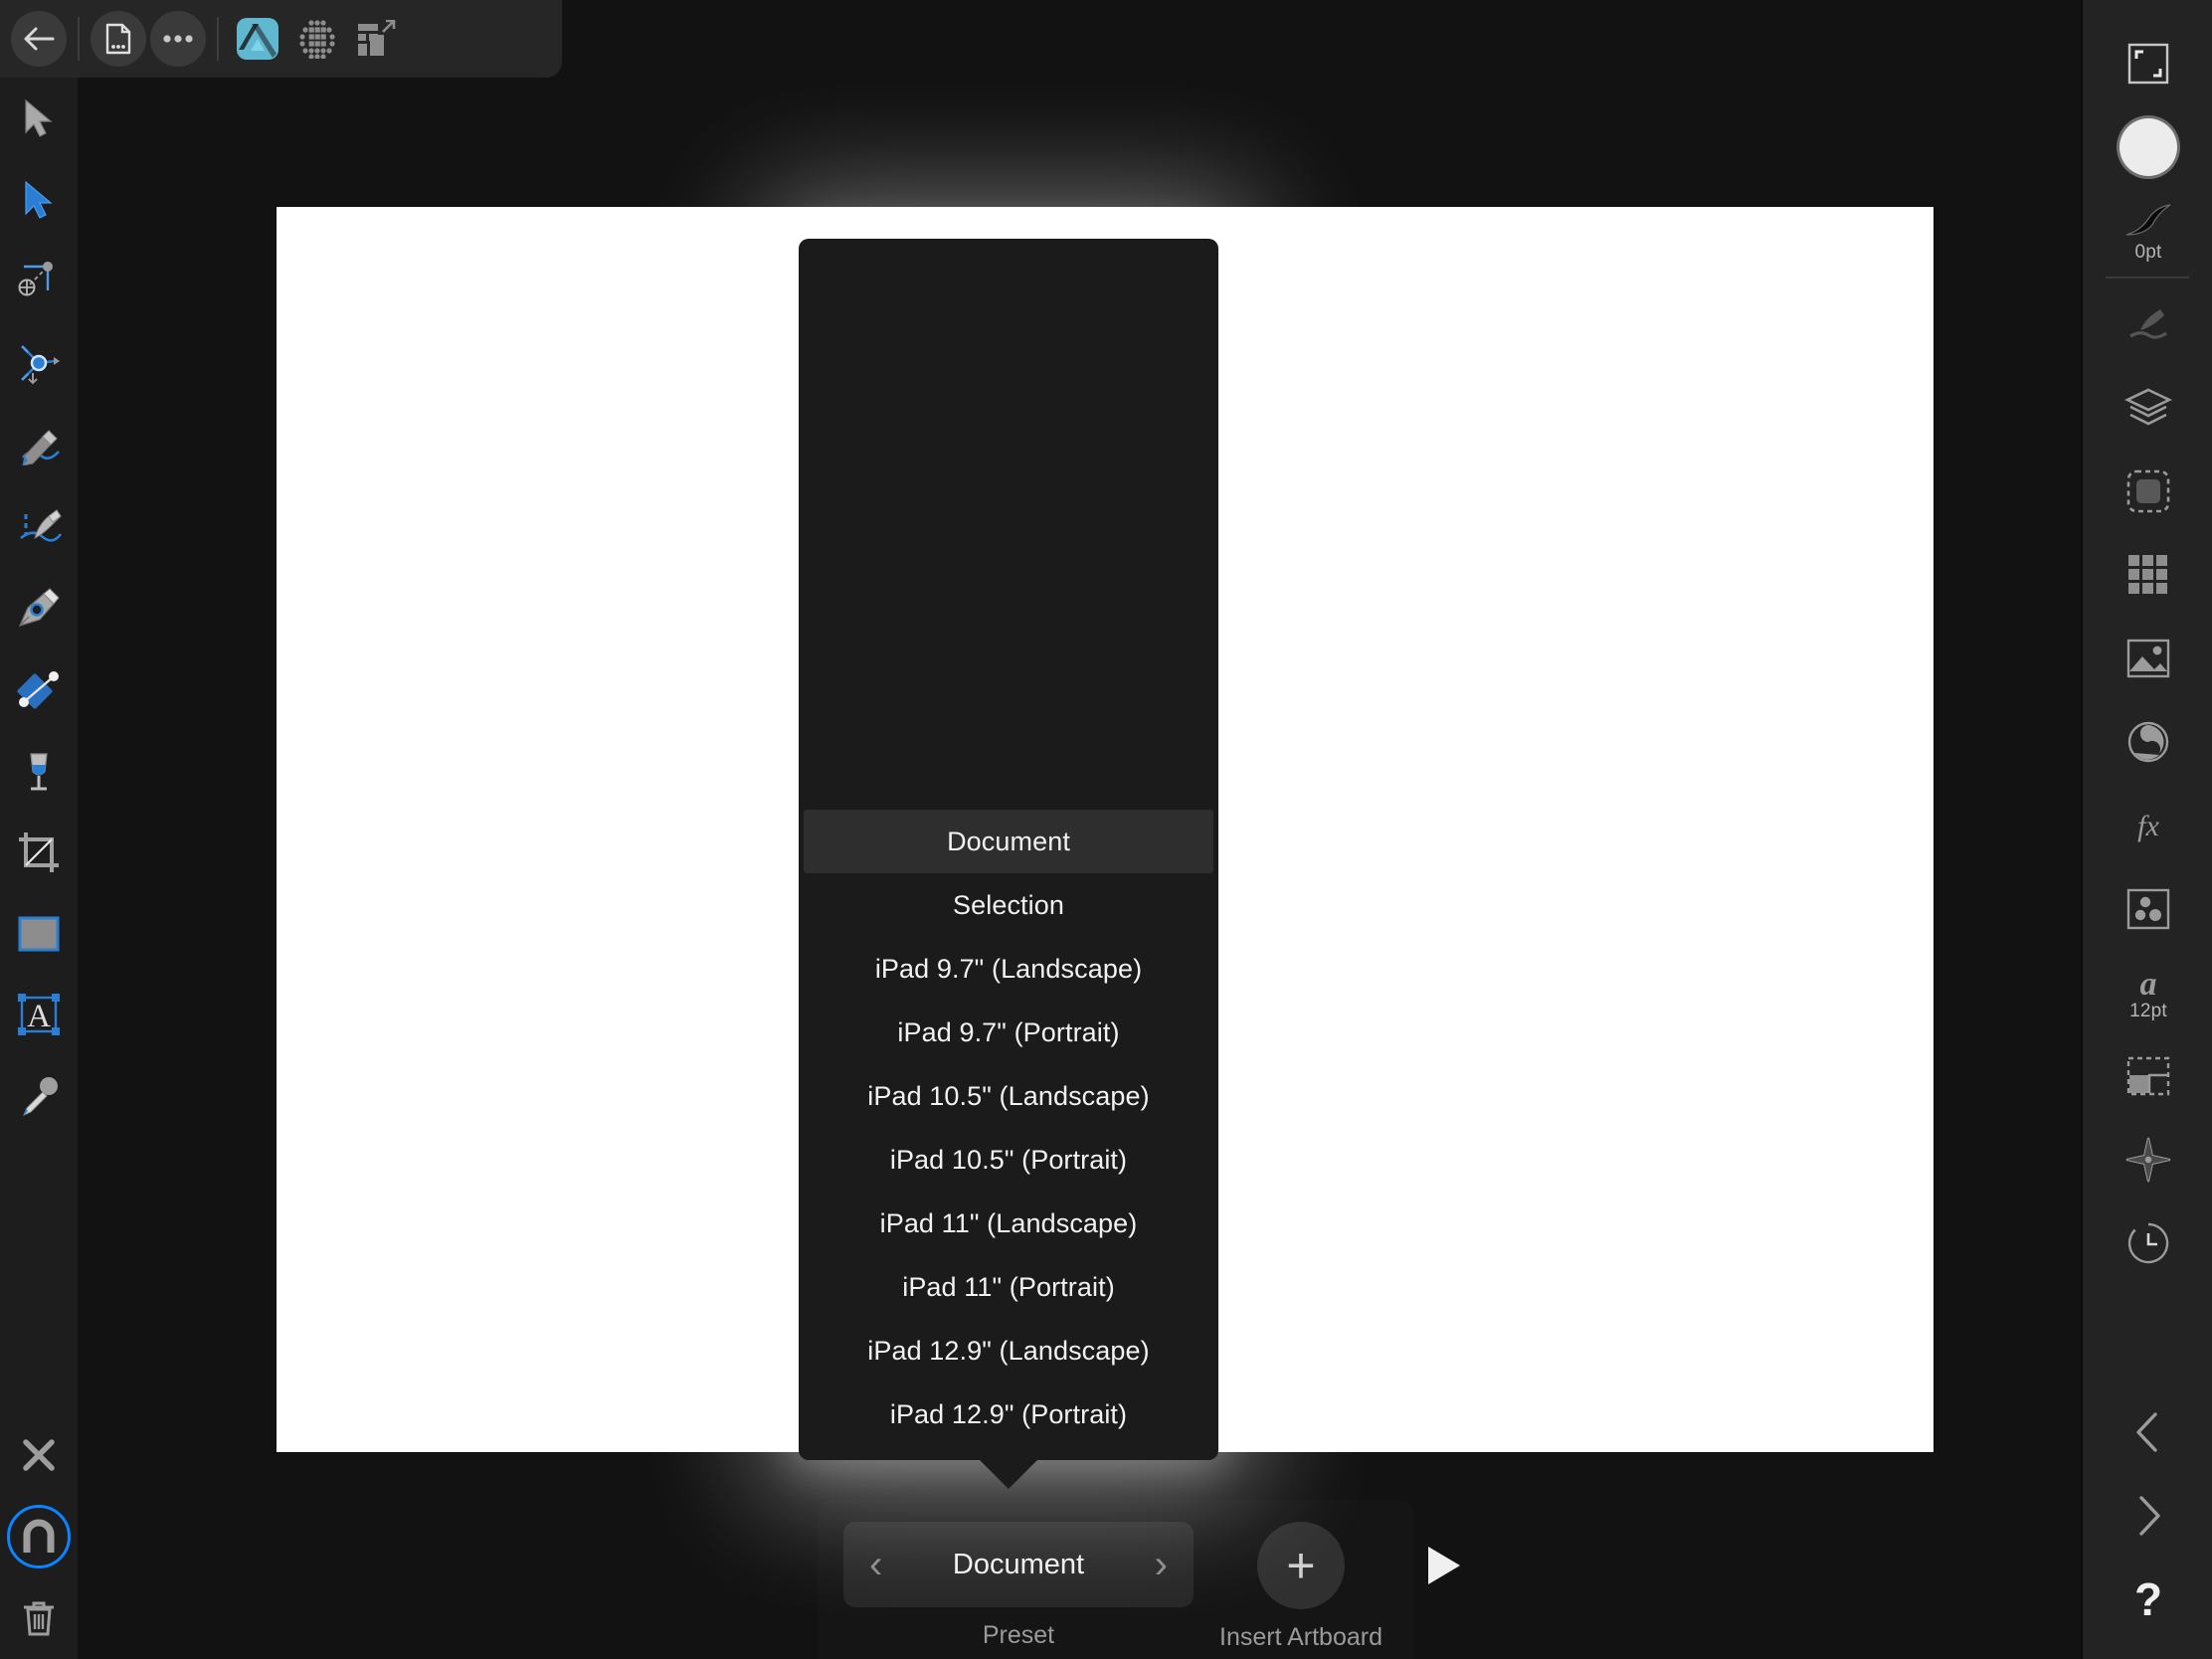 Image resolution: width=2212 pixels, height=1659 pixels. I want to click on pencil-tool, so click(39, 444).